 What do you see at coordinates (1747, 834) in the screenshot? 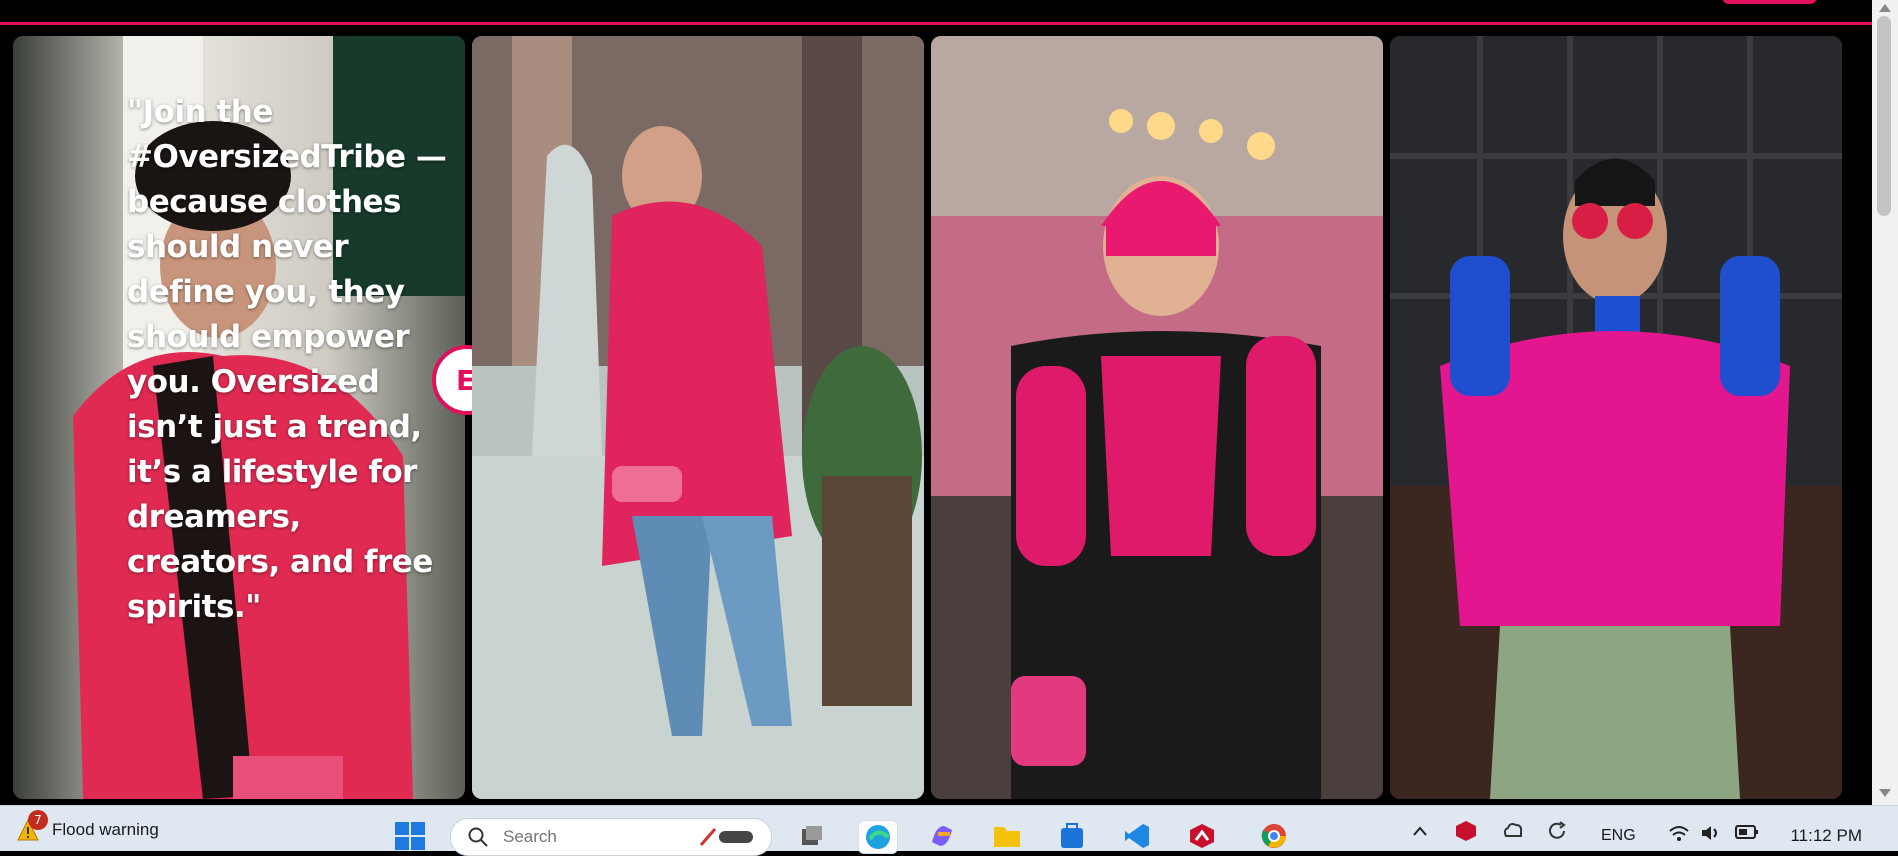
I see `battery-icon` at bounding box center [1747, 834].